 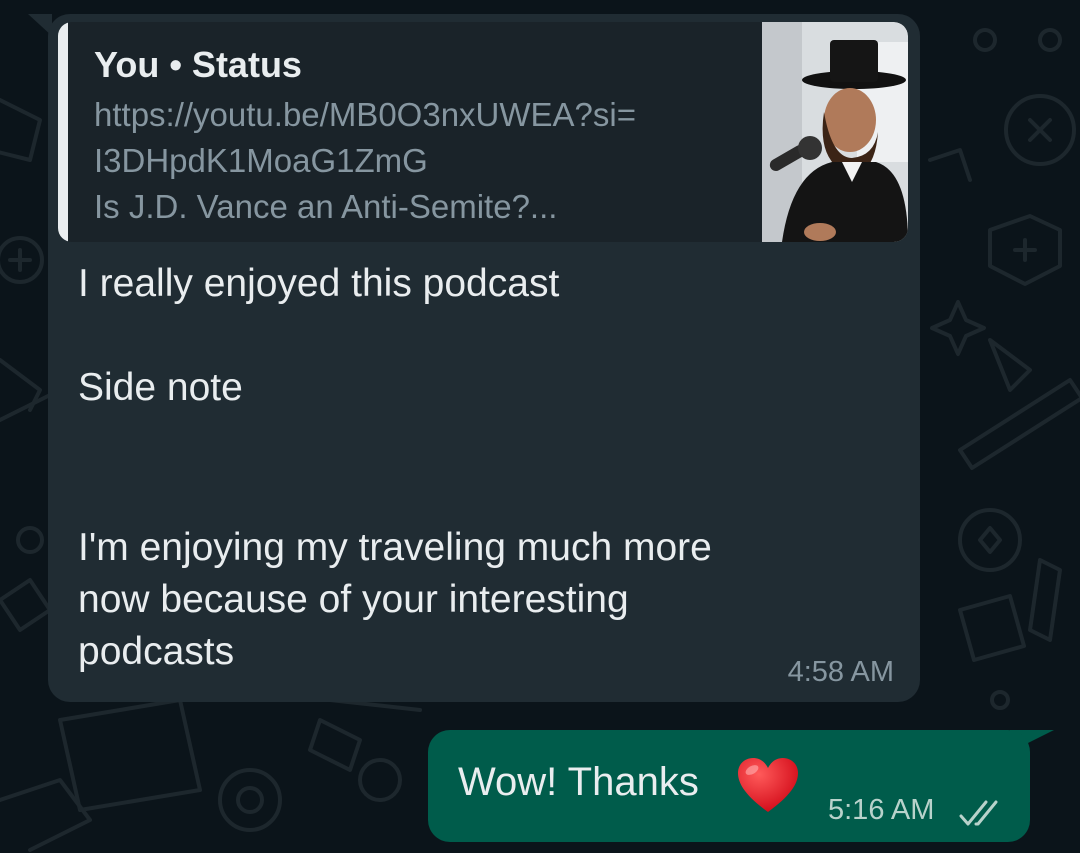 What do you see at coordinates (578, 782) in the screenshot?
I see `outgoing-message-text: Wow! Thanks` at bounding box center [578, 782].